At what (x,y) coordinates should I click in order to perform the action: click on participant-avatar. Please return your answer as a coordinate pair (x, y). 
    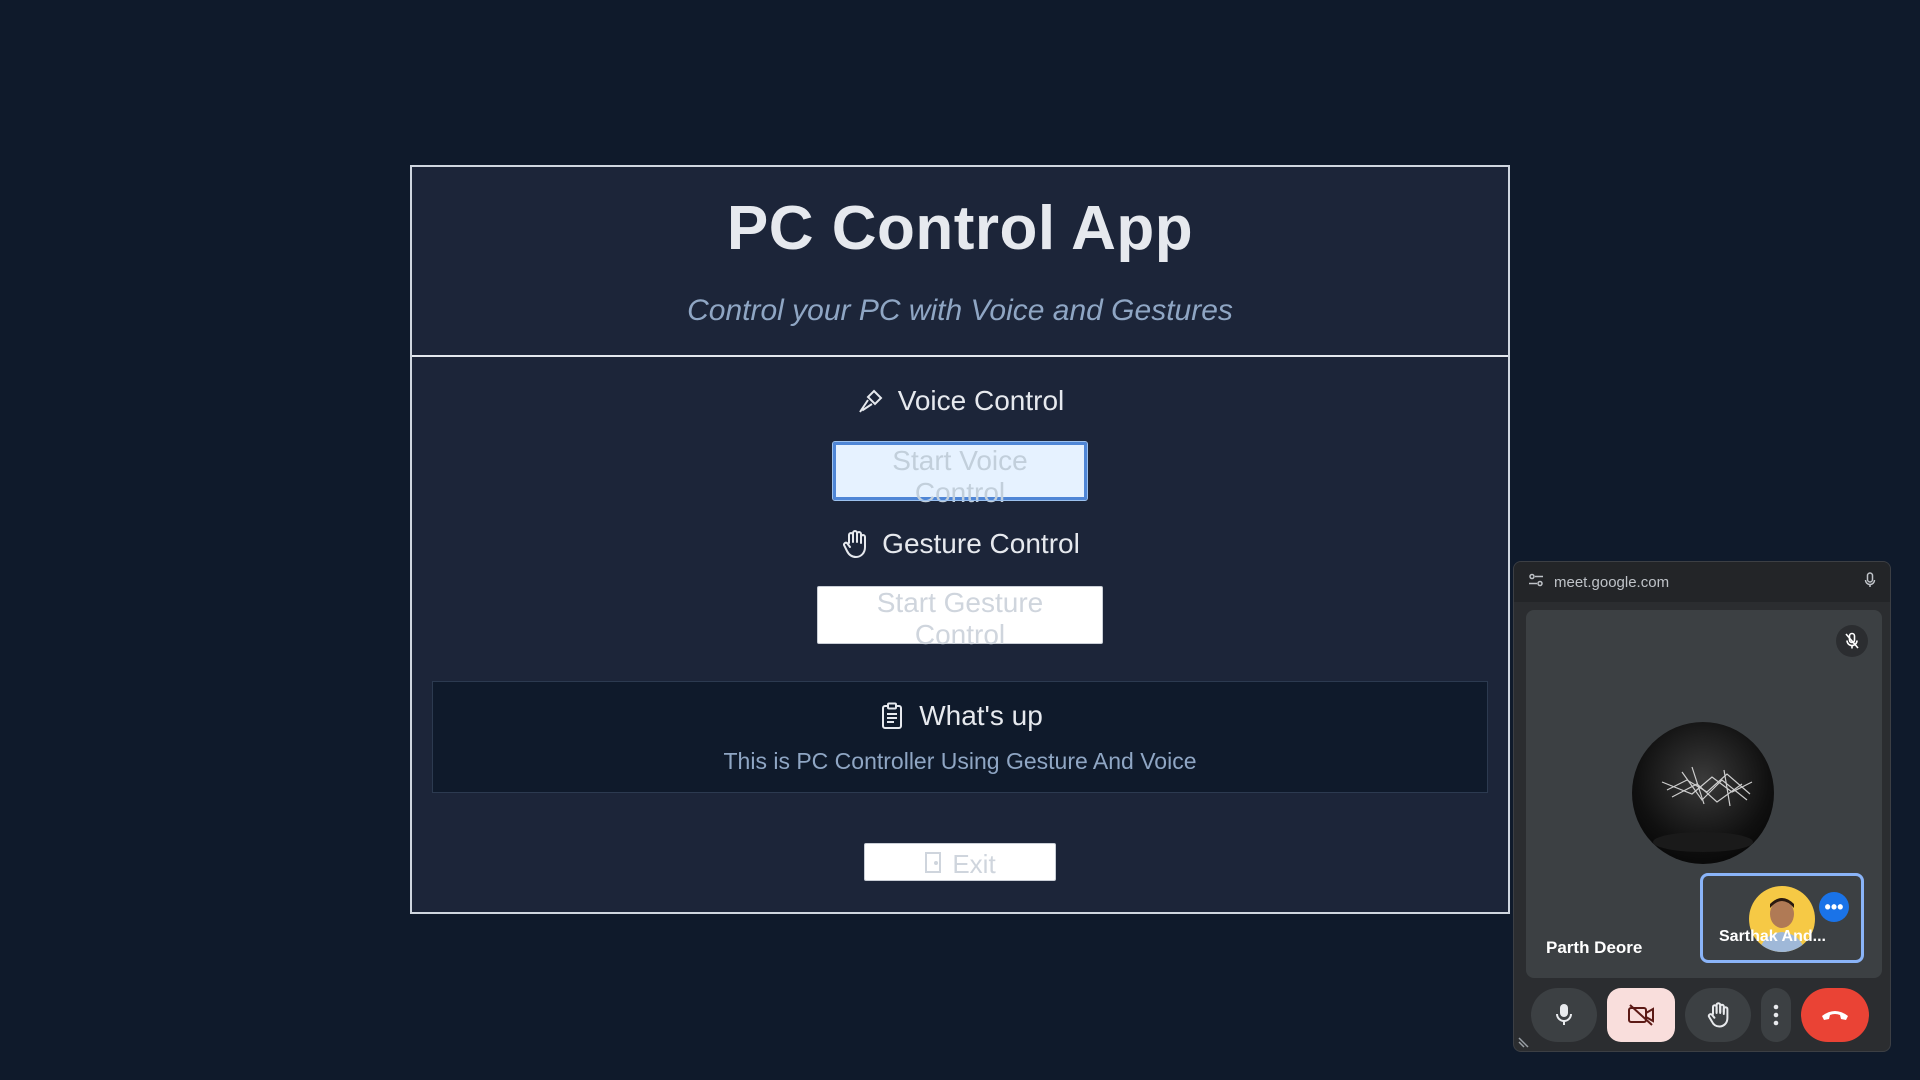
    Looking at the image, I should click on (1703, 793).